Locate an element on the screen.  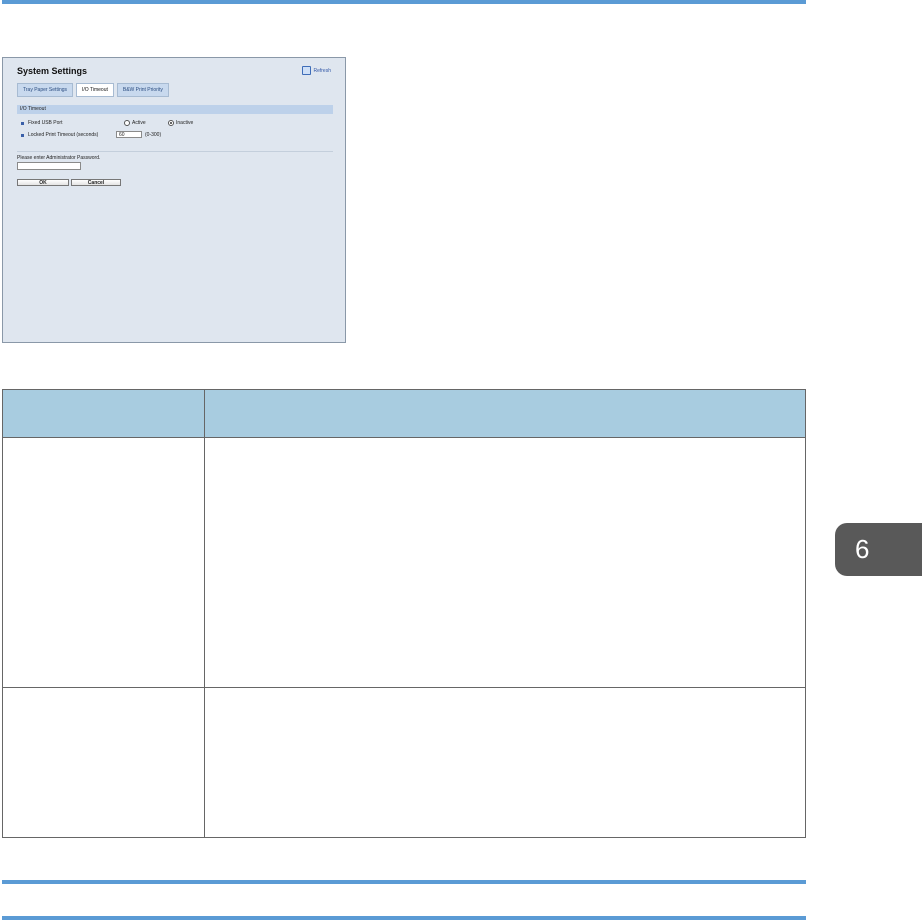
refresh-label: Refresh is located at coordinates (322, 70).